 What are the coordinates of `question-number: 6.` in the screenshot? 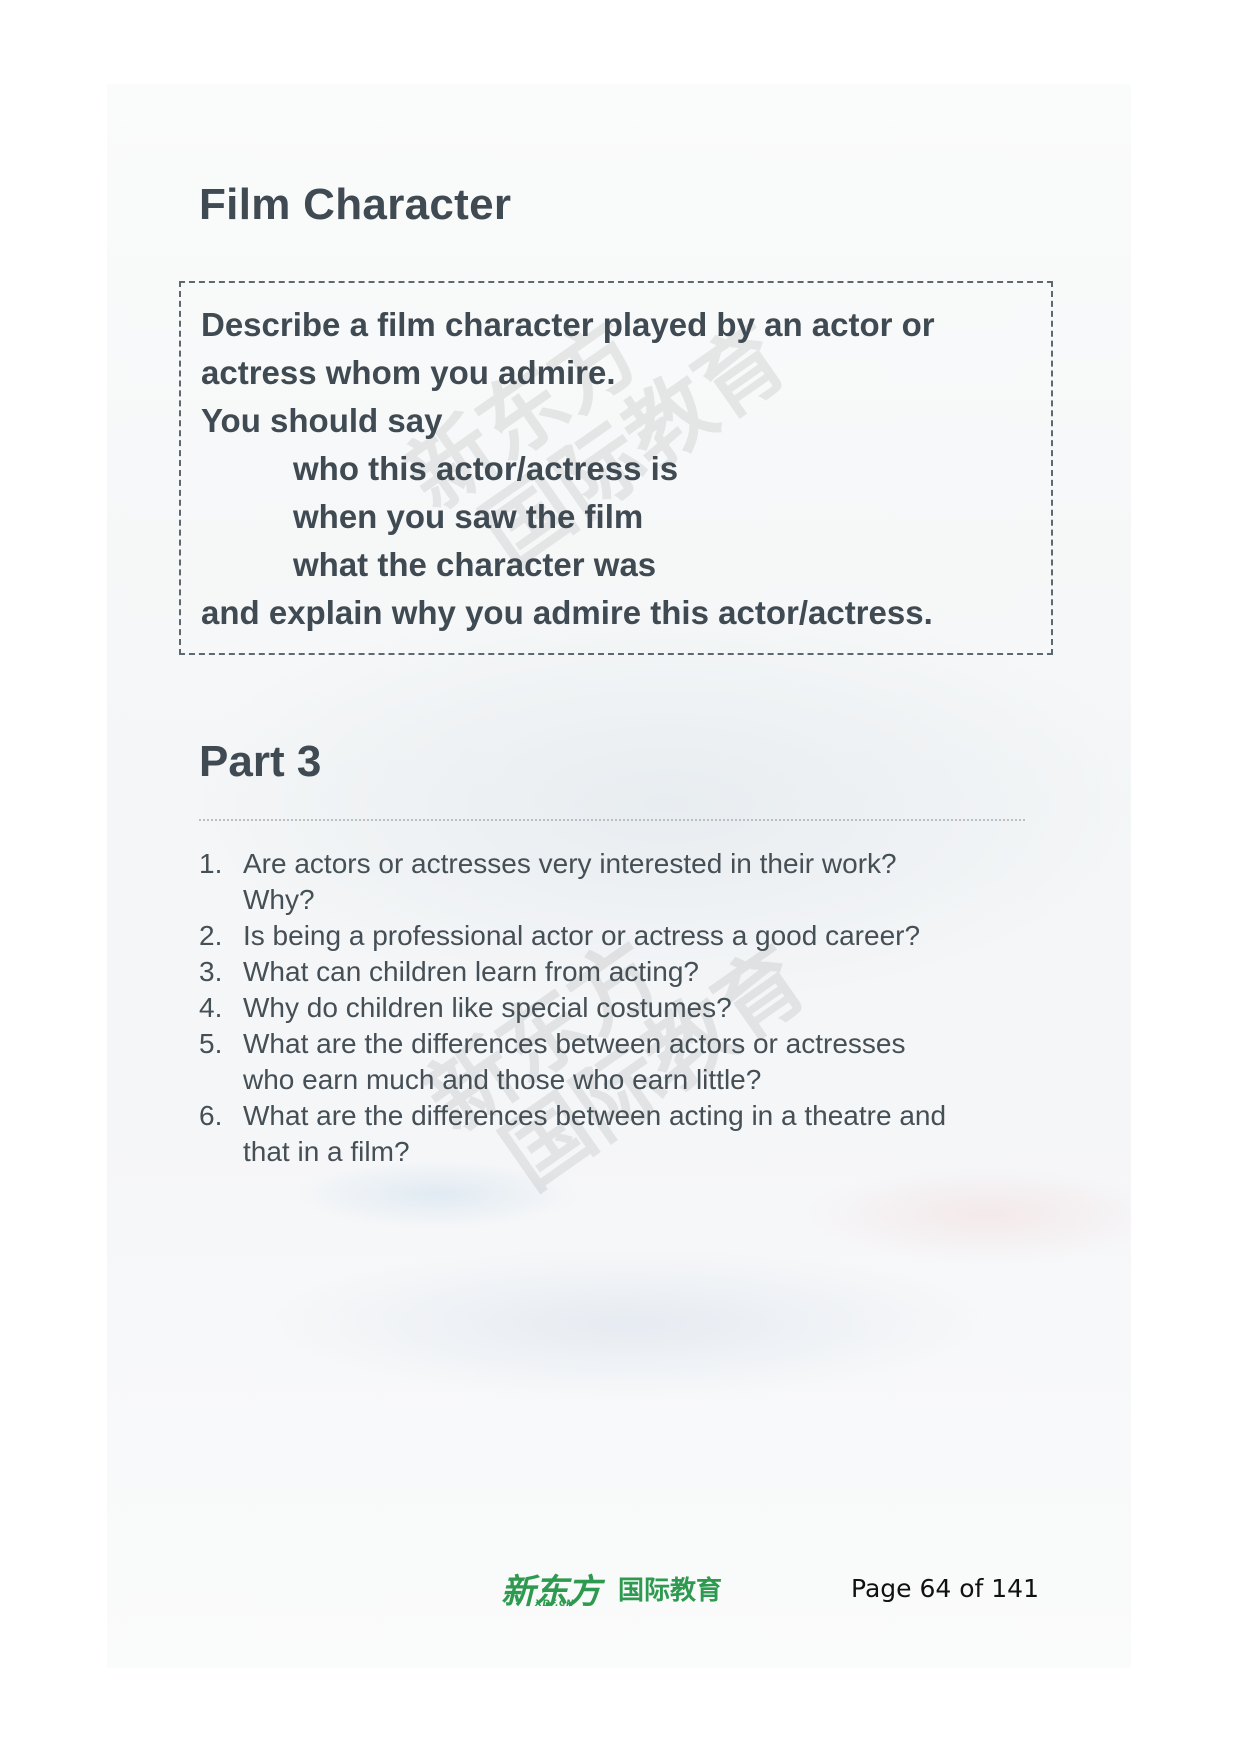 It's located at (211, 1115).